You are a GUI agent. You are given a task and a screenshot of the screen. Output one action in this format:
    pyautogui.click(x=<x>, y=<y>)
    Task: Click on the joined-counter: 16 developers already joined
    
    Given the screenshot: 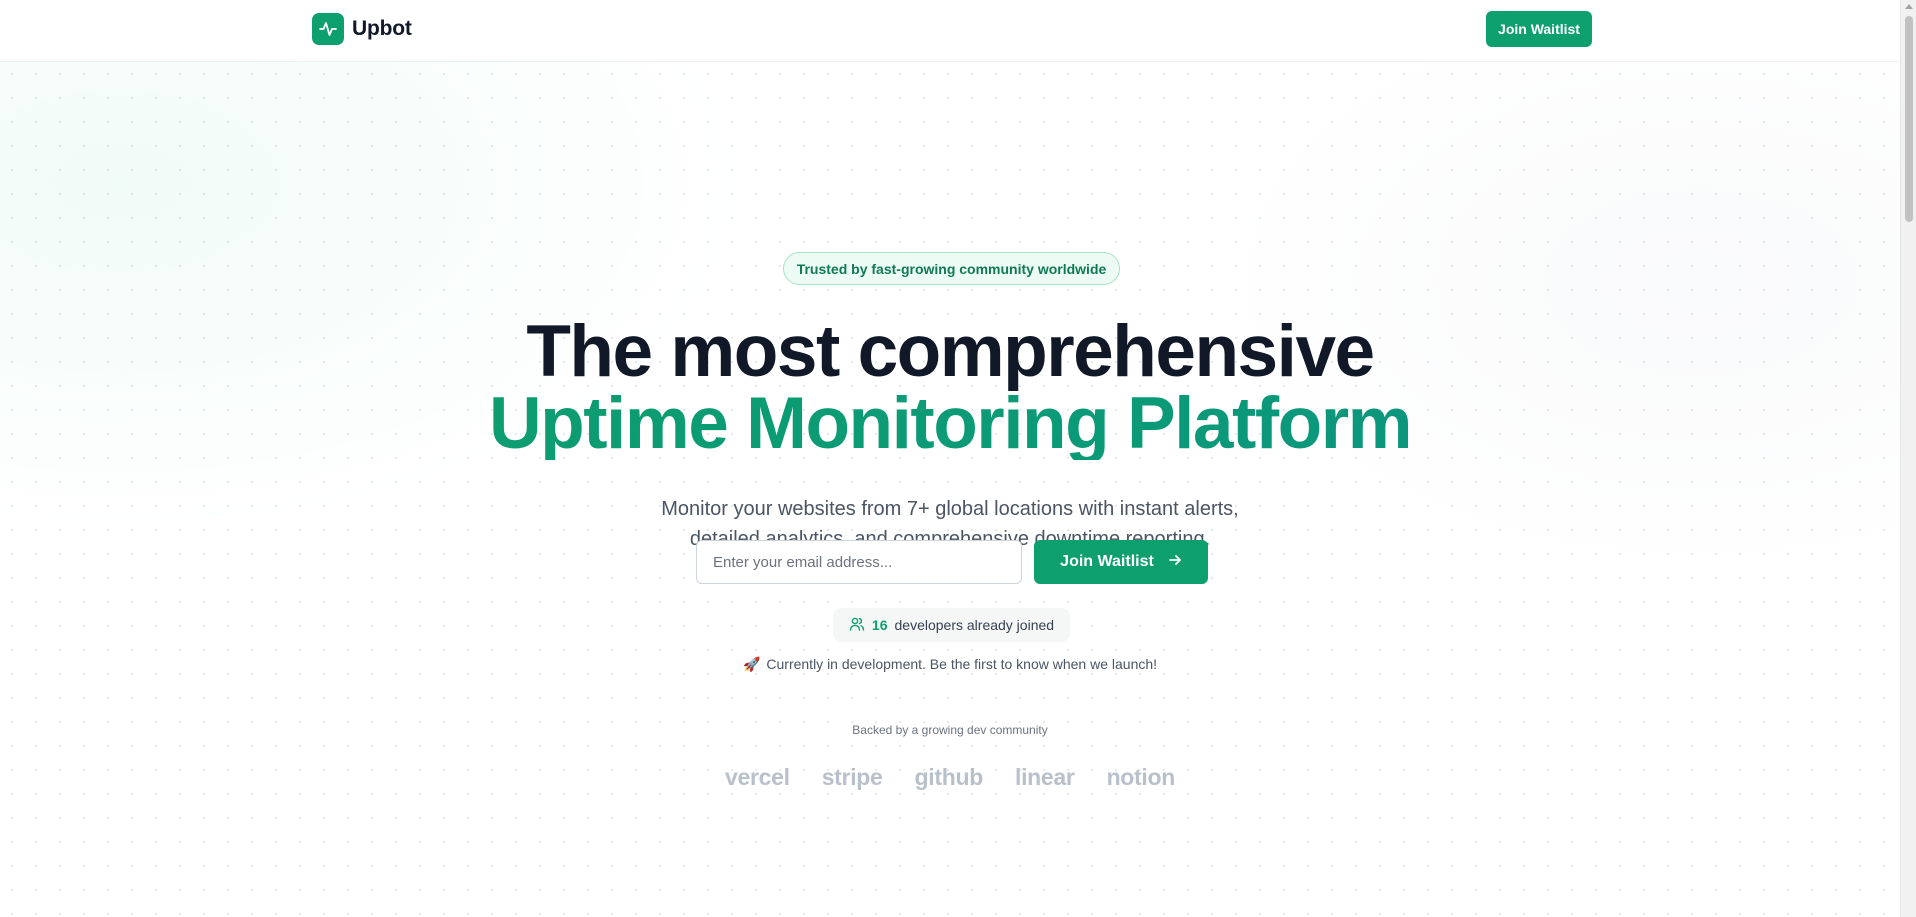 What is the action you would take?
    pyautogui.click(x=951, y=625)
    